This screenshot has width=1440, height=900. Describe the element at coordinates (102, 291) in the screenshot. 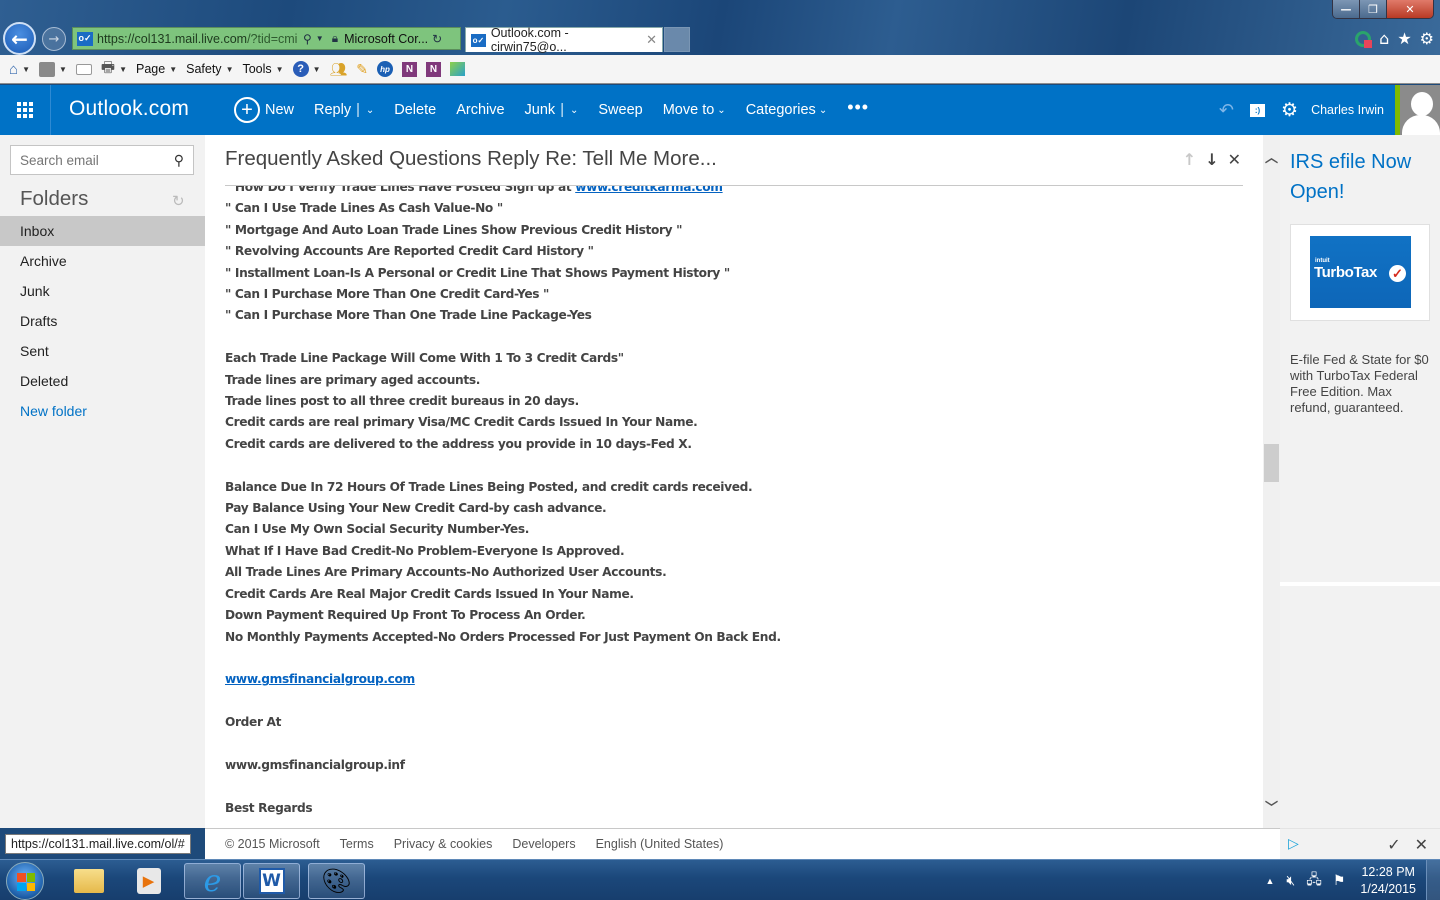

I see `folder-junk: Junk` at that location.